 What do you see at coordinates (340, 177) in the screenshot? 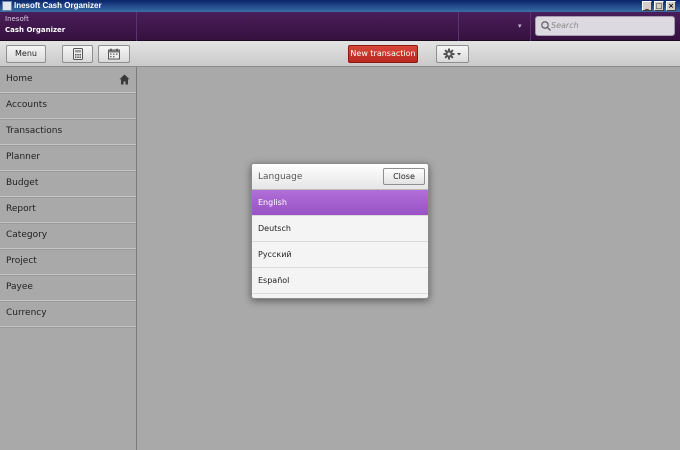
I see `dialog-header: Language Close` at bounding box center [340, 177].